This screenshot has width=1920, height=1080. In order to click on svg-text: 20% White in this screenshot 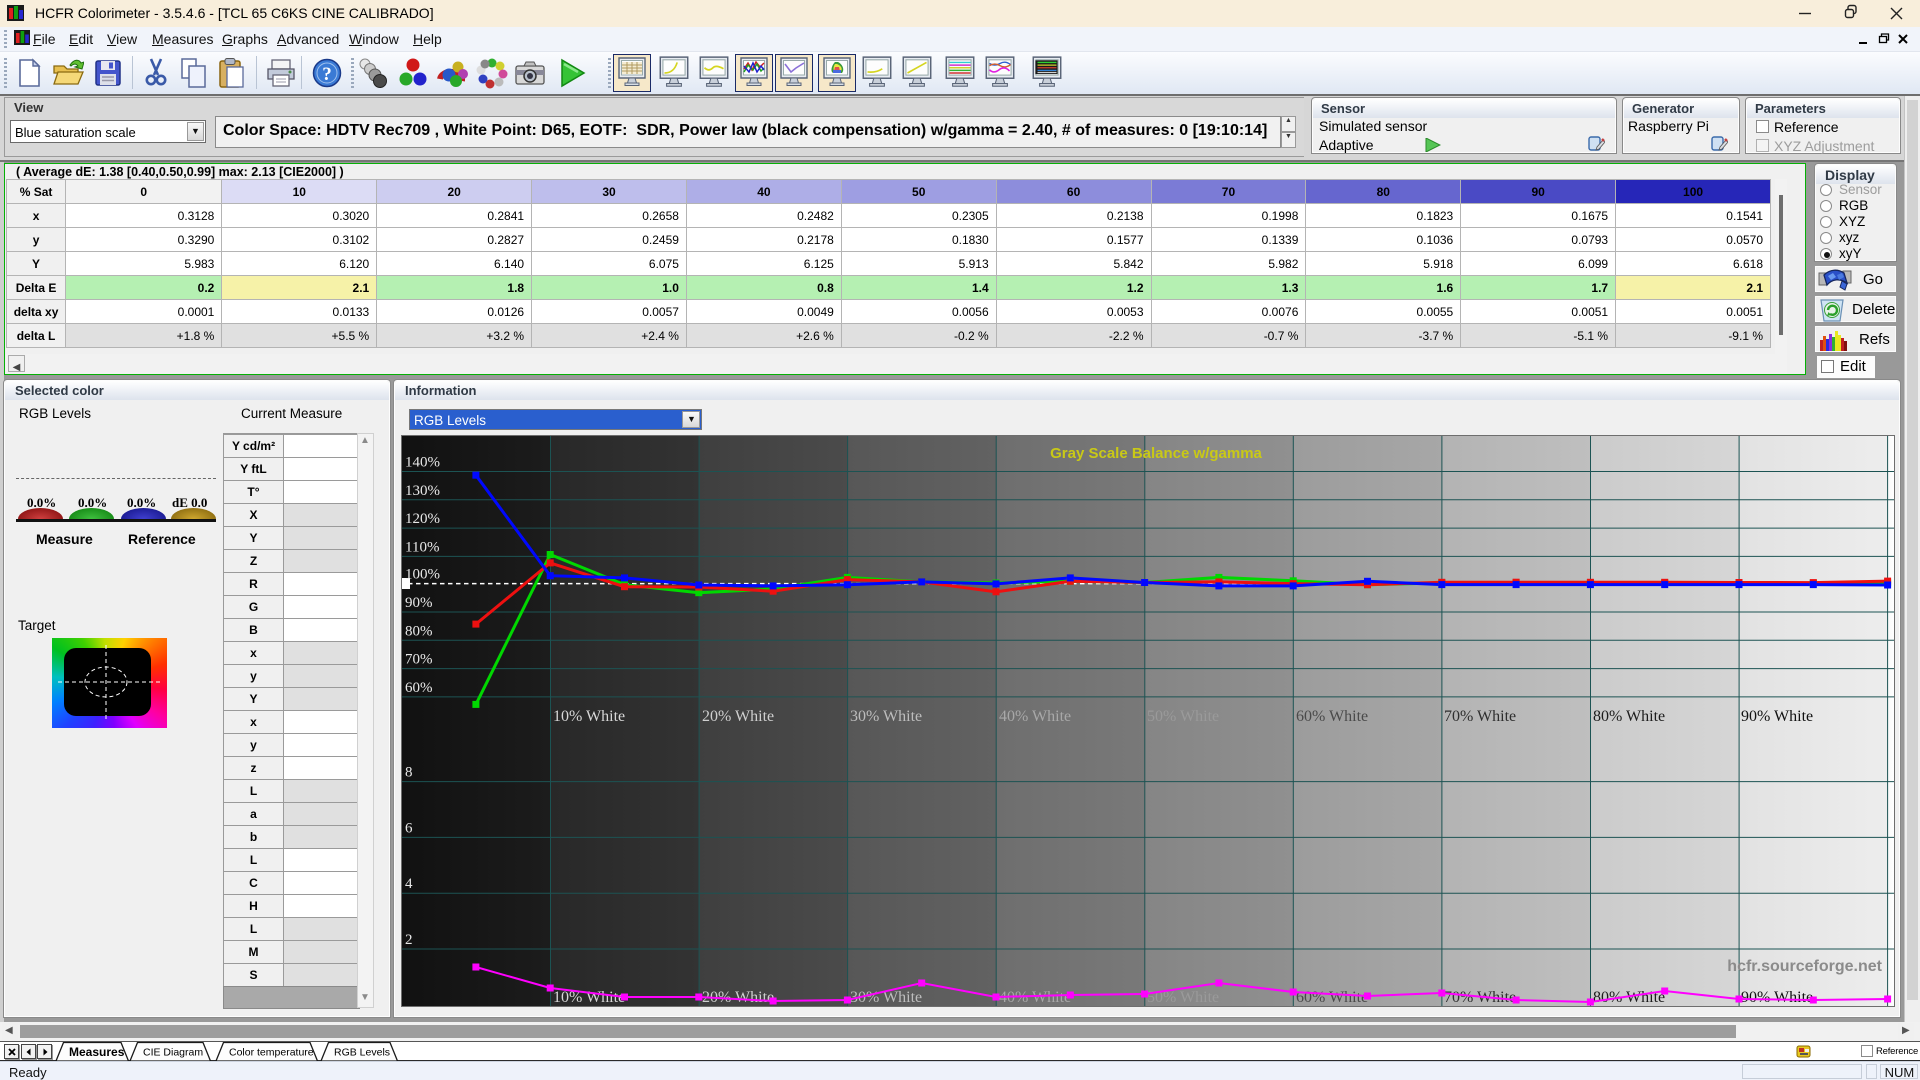, I will do `click(738, 716)`.